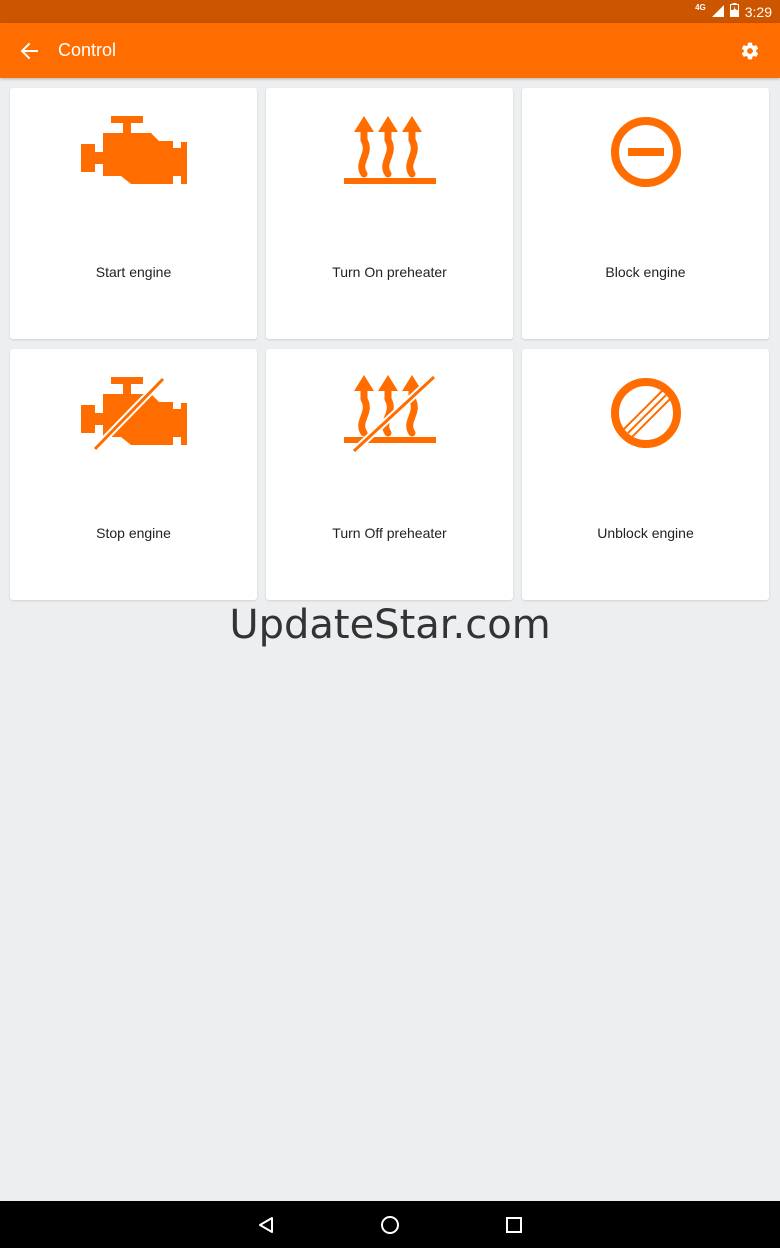  Describe the element at coordinates (758, 11) in the screenshot. I see `status-time: 3:29` at that location.